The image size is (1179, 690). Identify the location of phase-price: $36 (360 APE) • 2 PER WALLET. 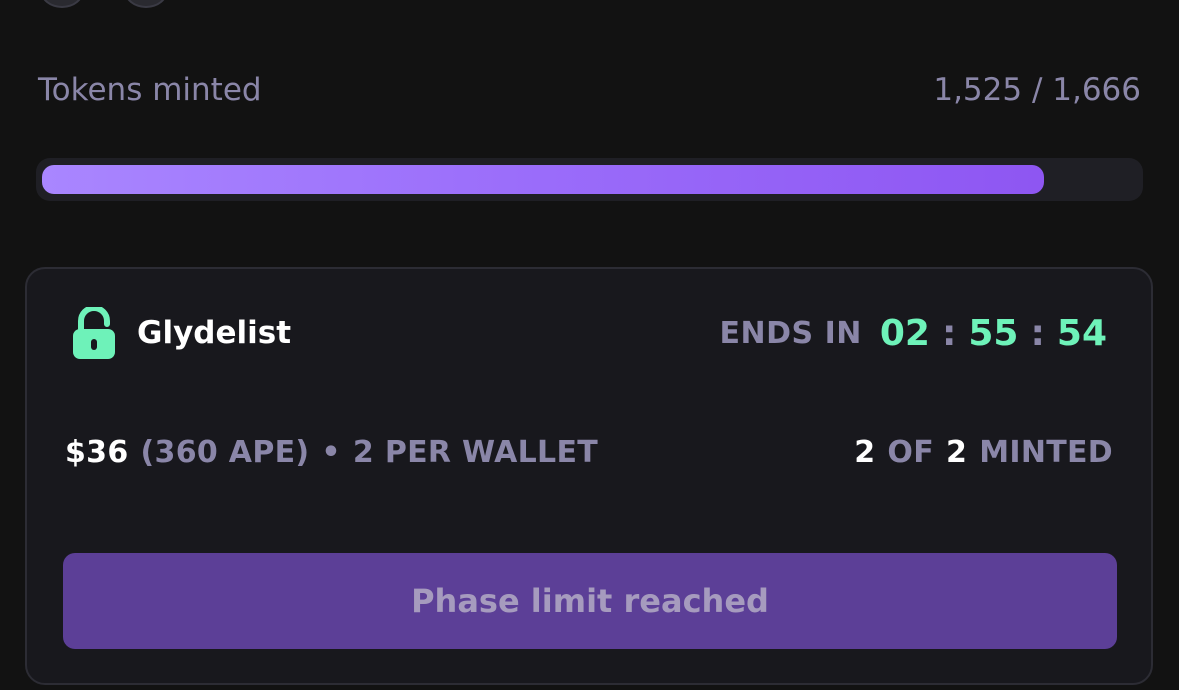
(331, 452).